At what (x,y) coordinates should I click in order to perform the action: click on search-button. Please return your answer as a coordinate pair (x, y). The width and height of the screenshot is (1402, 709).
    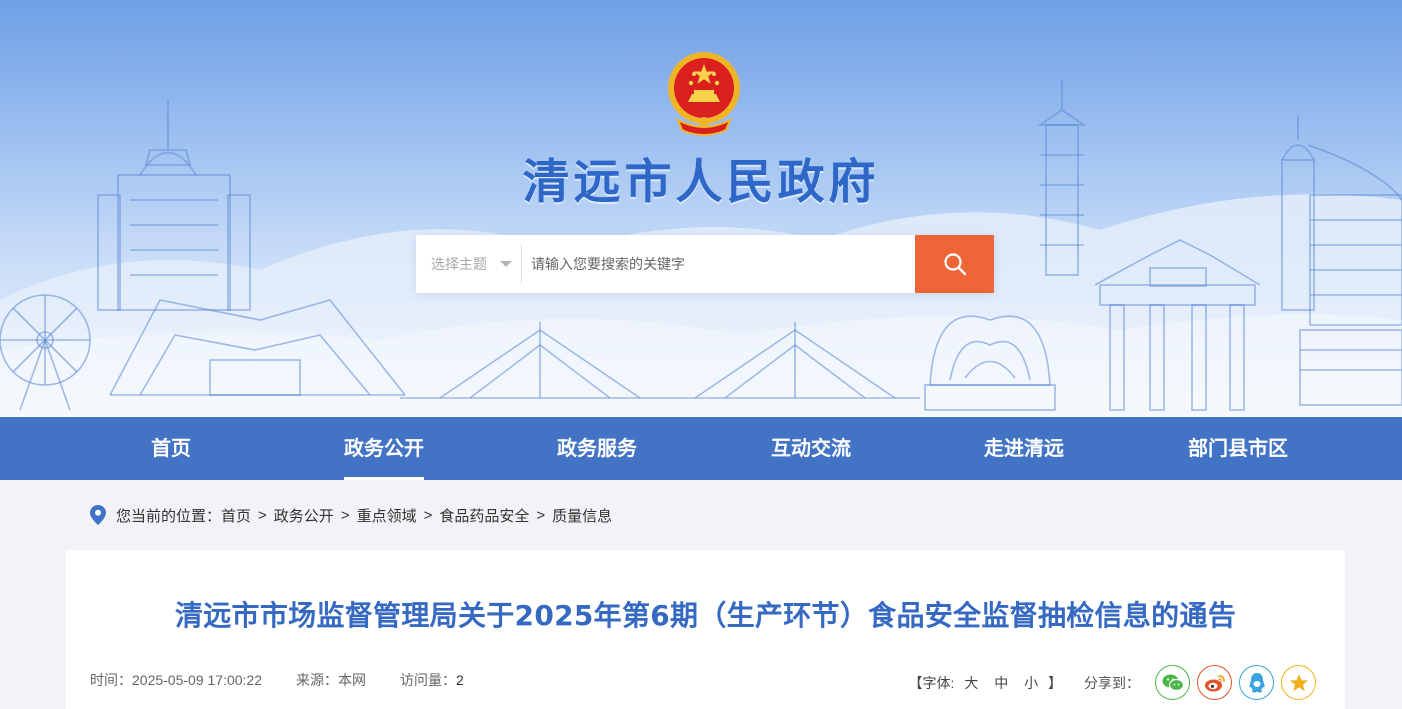
    Looking at the image, I should click on (954, 264).